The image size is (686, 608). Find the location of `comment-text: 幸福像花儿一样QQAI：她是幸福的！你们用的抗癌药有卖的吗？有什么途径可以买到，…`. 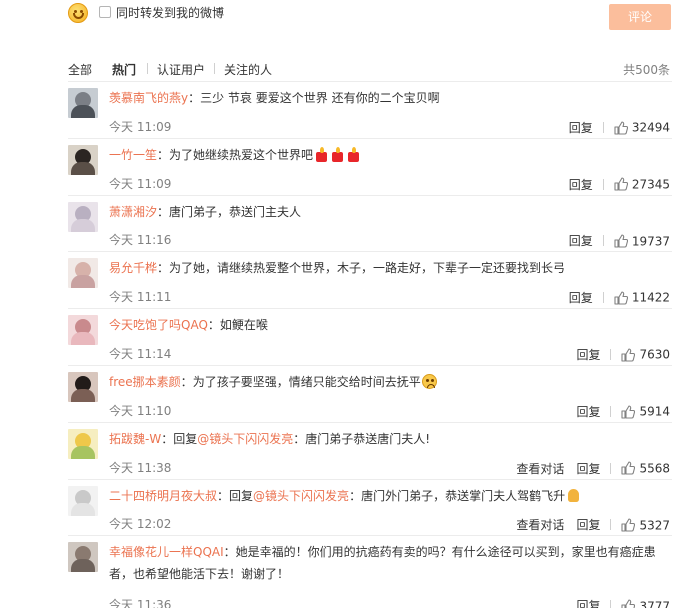

comment-text: 幸福像花儿一样QQAI：她是幸福的！你们用的抗癌药有卖的吗？有什么途径可以买到，… is located at coordinates (389, 563).